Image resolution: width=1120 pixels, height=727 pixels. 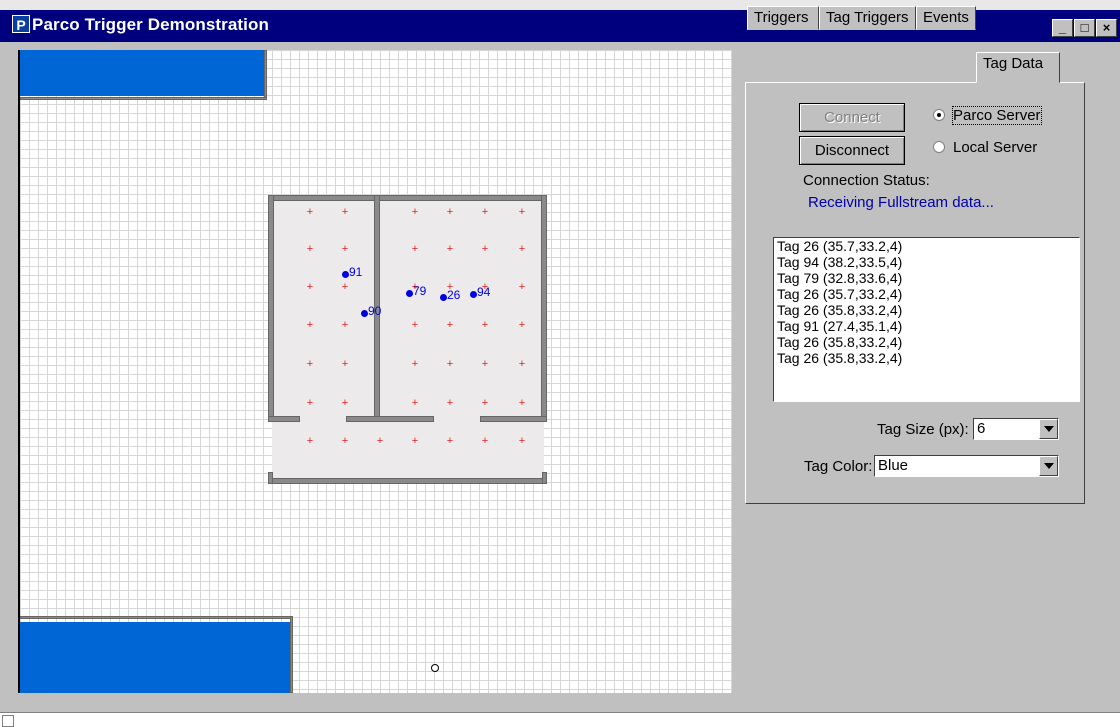 I want to click on tag-label: 90, so click(x=375, y=311).